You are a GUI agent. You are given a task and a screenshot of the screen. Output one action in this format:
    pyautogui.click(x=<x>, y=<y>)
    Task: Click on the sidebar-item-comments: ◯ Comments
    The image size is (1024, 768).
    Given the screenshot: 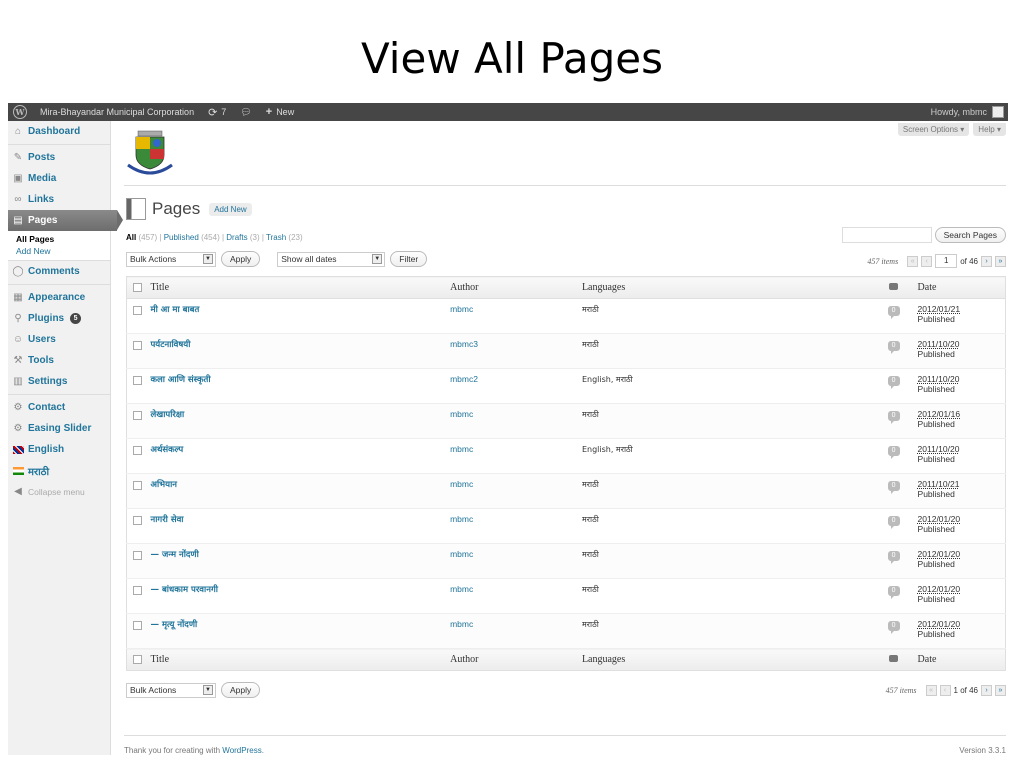 What is the action you would take?
    pyautogui.click(x=59, y=271)
    